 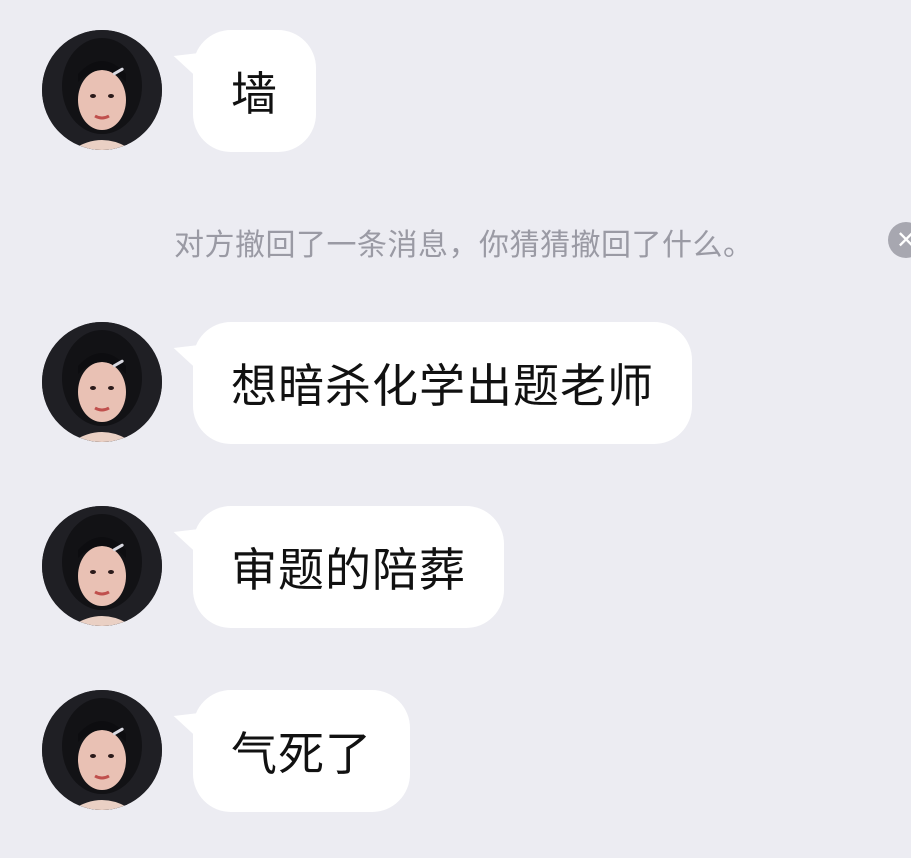 I want to click on message-text: 想暗杀化学出题老师, so click(x=442, y=386).